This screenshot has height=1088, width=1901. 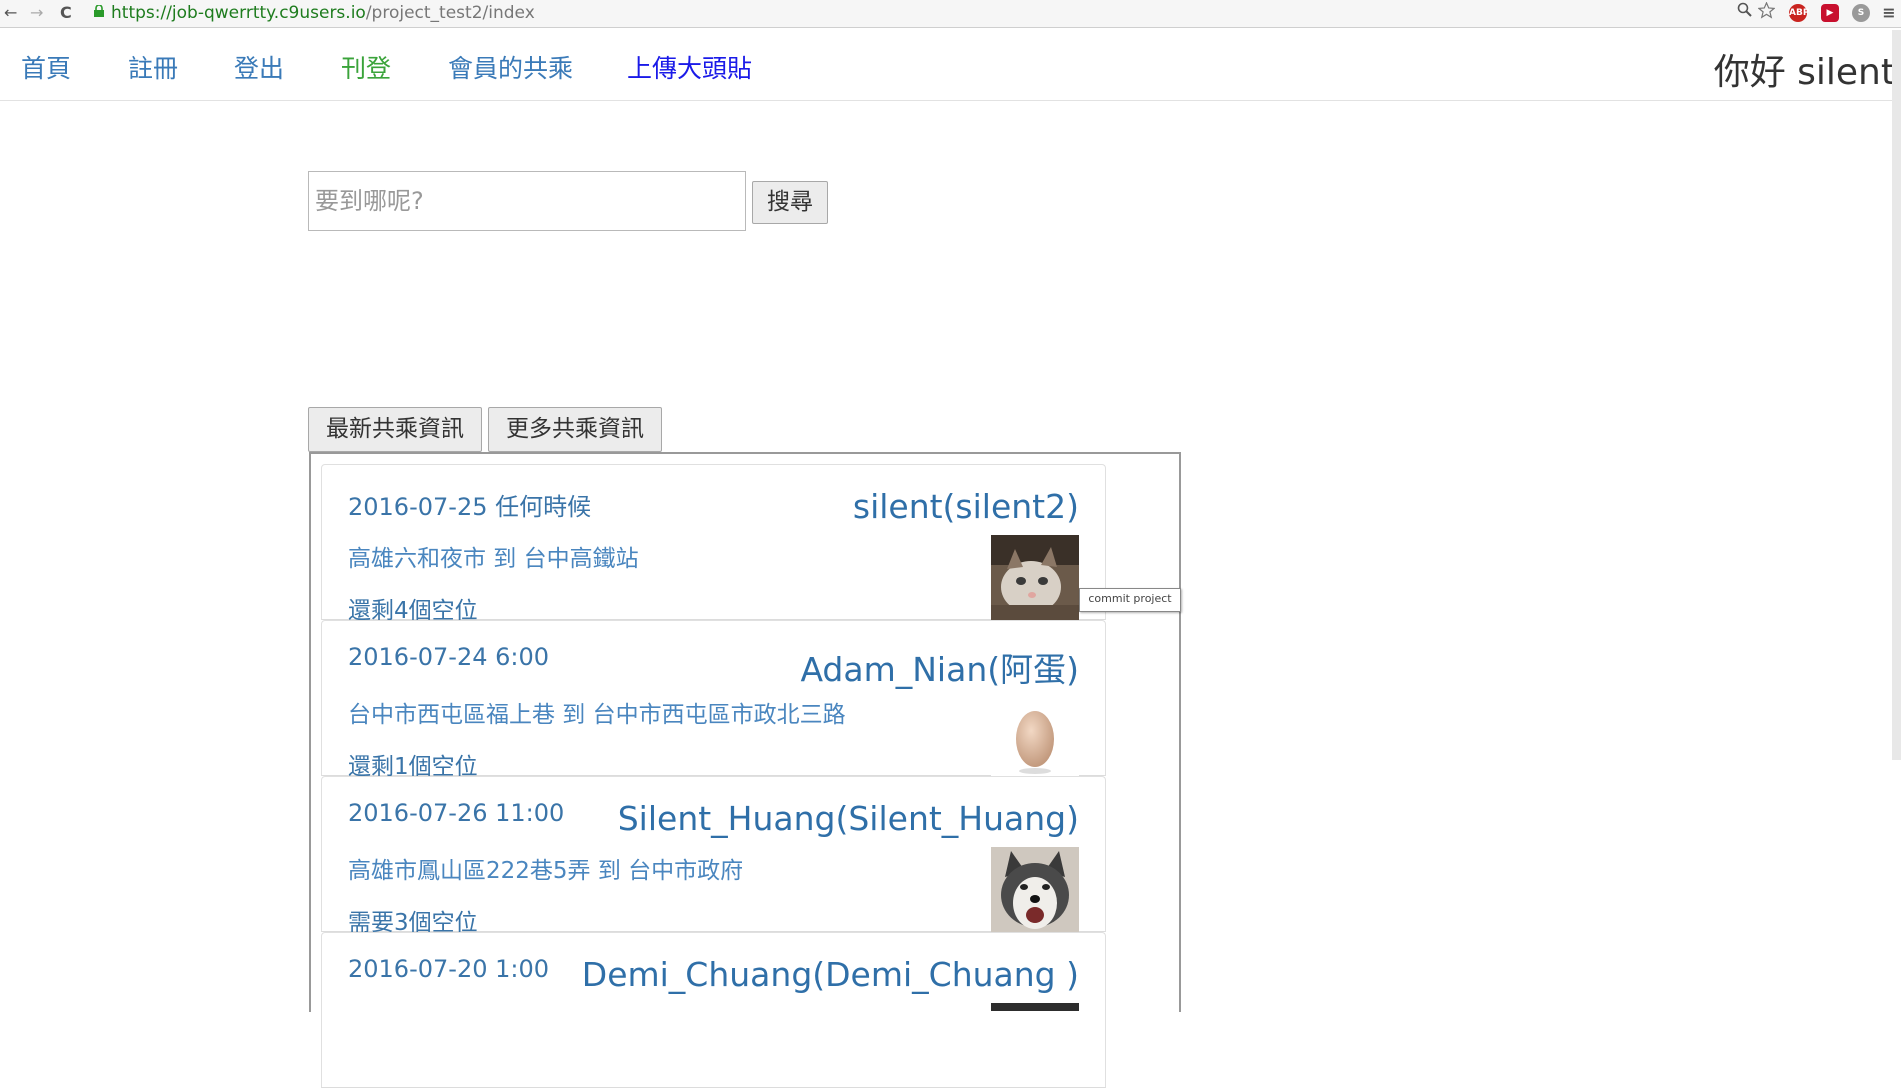 What do you see at coordinates (966, 506) in the screenshot?
I see `ride-username: silent(silent2)` at bounding box center [966, 506].